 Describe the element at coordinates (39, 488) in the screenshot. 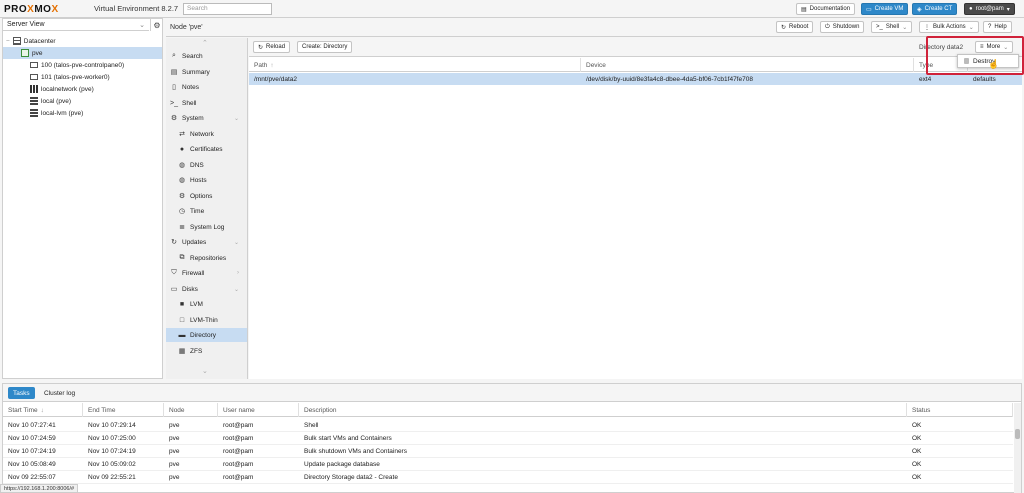

I see `status-url: https://192.168.1.200:8006/#` at that location.